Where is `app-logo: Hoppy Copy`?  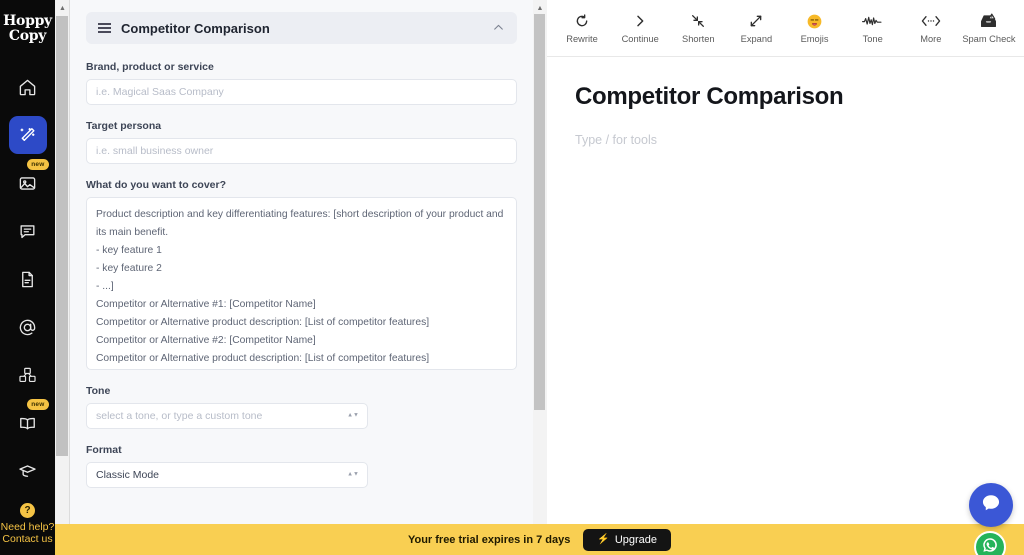
app-logo: Hoppy Copy is located at coordinates (27, 29).